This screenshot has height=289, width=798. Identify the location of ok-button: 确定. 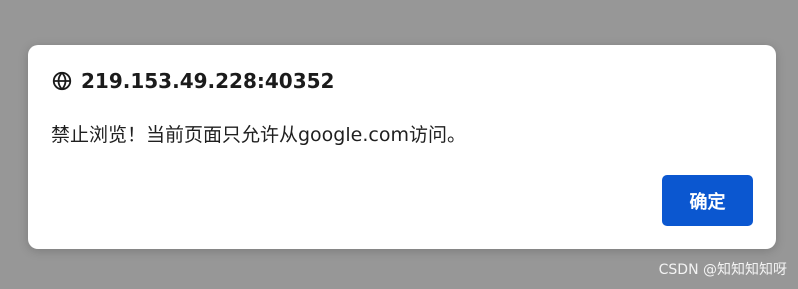
(707, 200).